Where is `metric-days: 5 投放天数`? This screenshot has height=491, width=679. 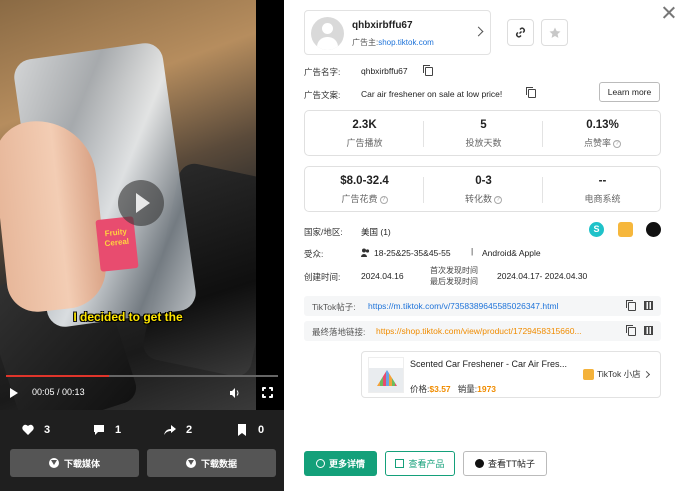
metric-days: 5 投放天数 is located at coordinates (483, 134).